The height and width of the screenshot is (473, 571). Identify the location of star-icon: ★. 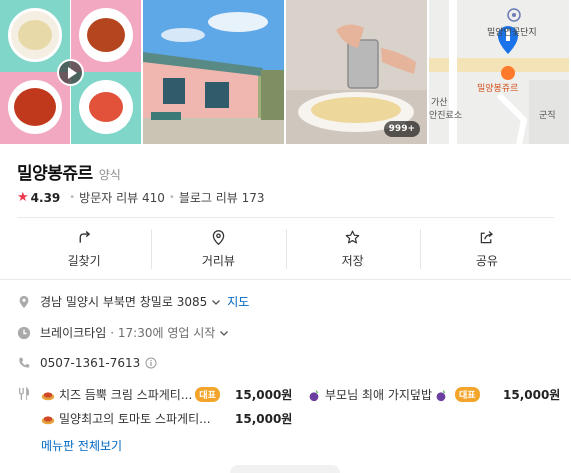
(23, 197).